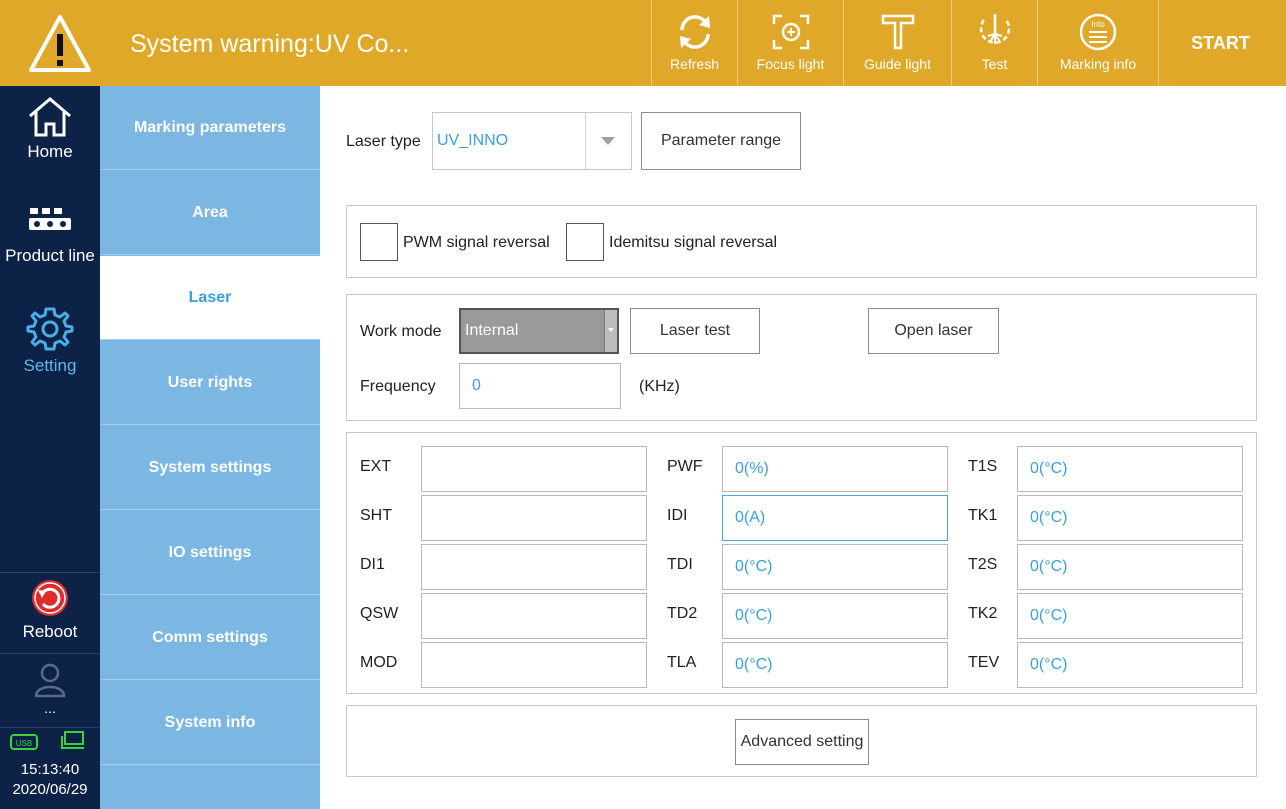  Describe the element at coordinates (680, 564) in the screenshot. I see `status-tdi-label: TDI` at that location.